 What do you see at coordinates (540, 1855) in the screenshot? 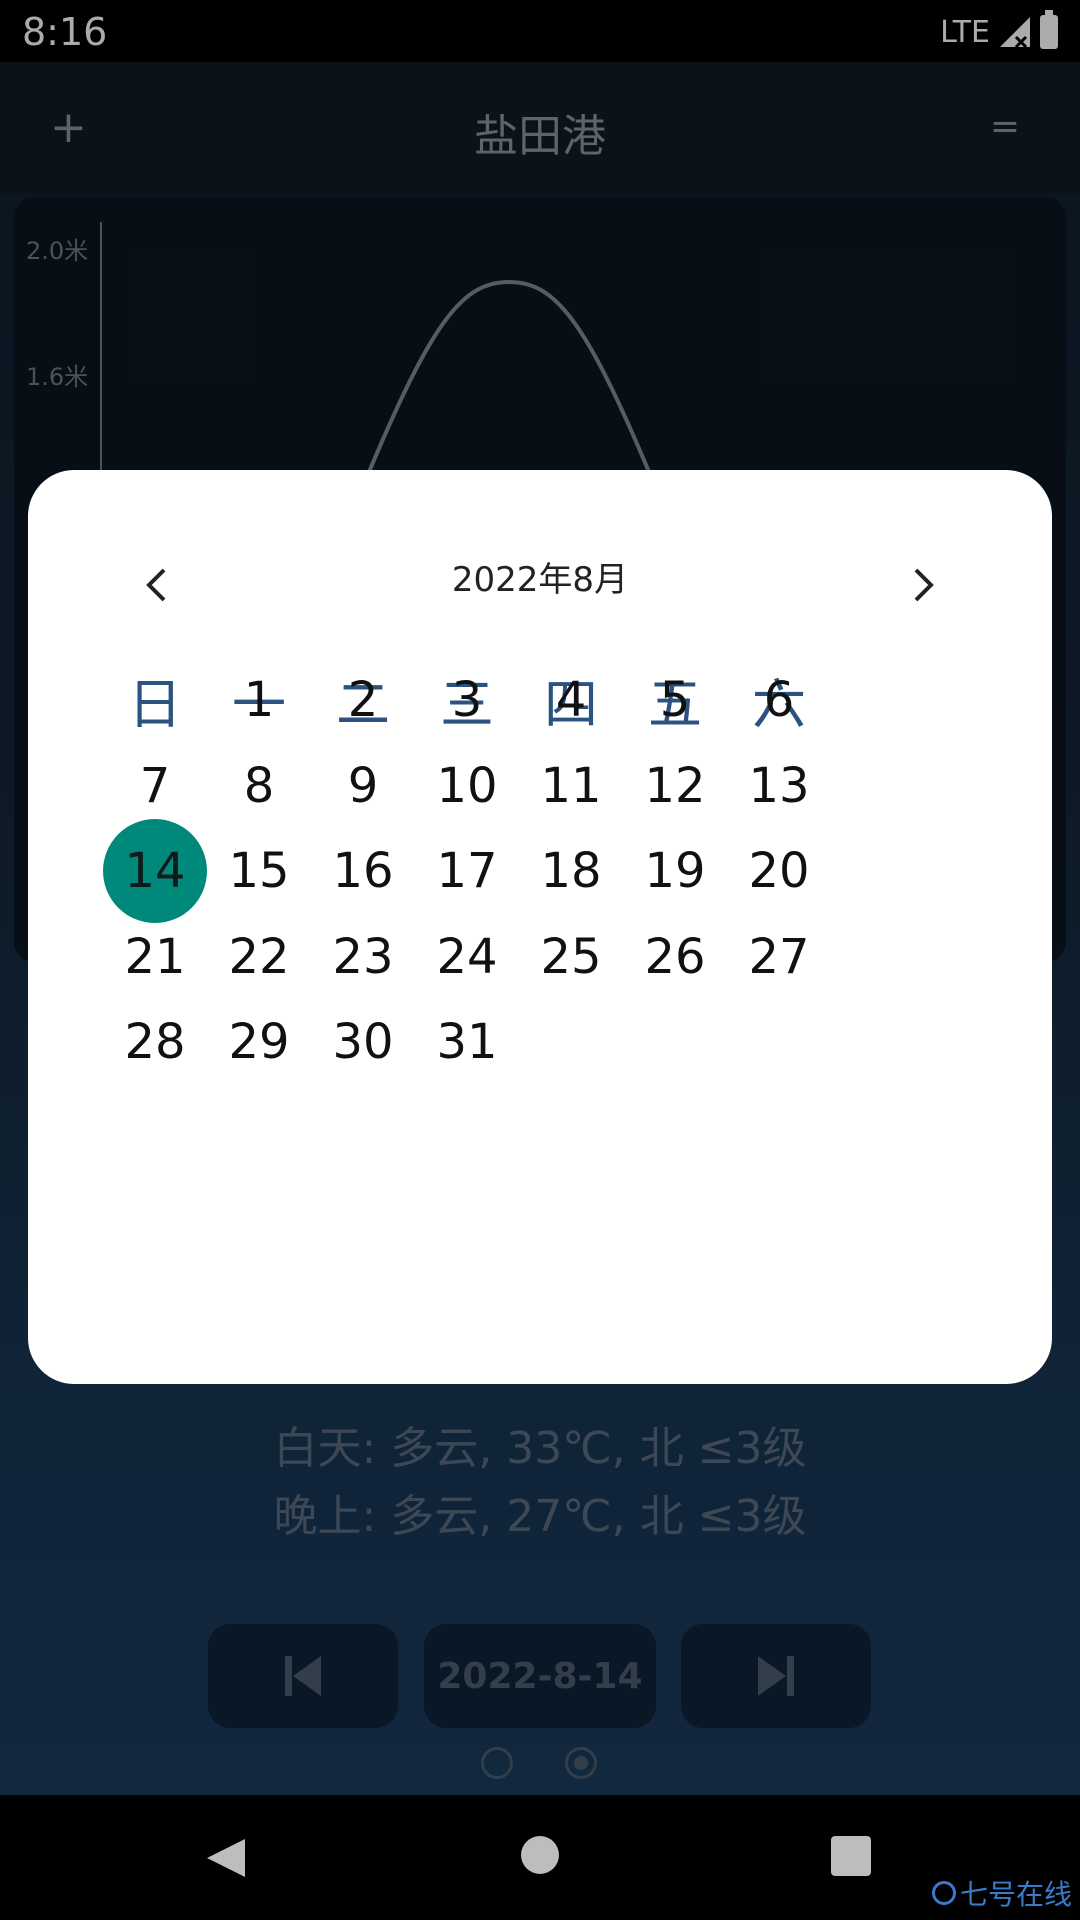
I see `home-icon` at bounding box center [540, 1855].